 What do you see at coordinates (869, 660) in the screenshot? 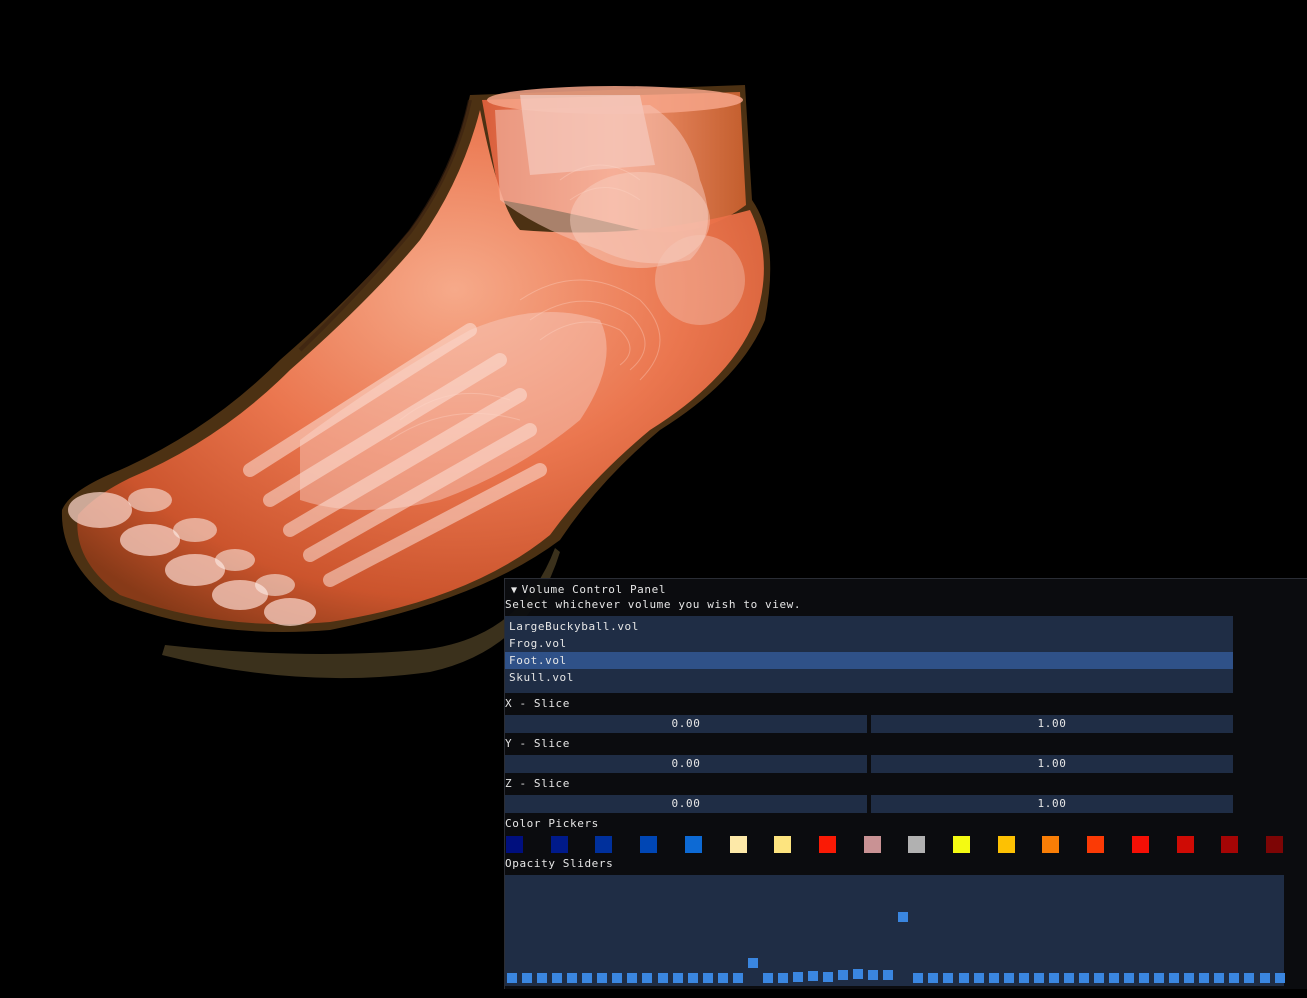
I see `volume-item: Foot.vol` at bounding box center [869, 660].